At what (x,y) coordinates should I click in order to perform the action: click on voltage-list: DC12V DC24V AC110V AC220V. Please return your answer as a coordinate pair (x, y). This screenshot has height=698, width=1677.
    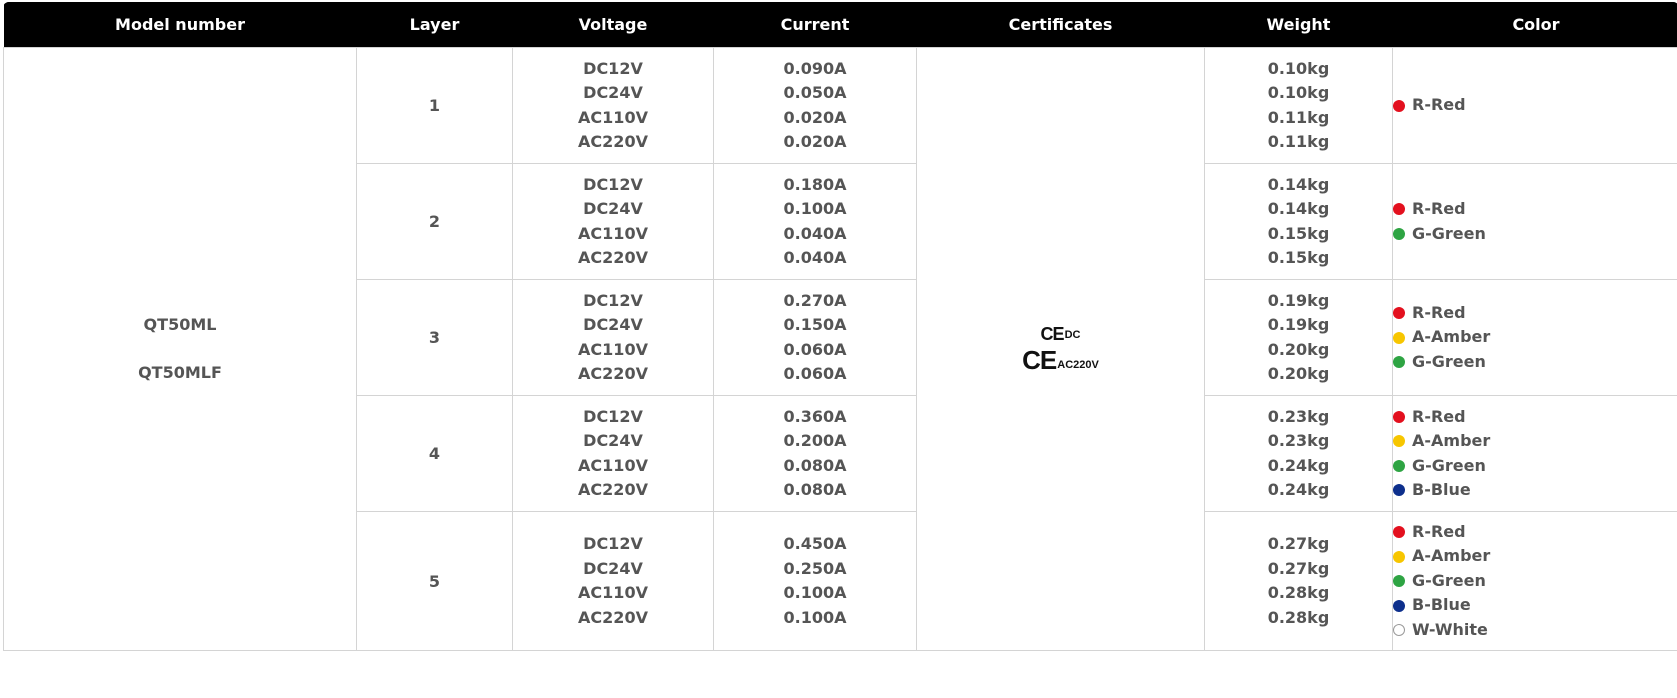
    Looking at the image, I should click on (613, 454).